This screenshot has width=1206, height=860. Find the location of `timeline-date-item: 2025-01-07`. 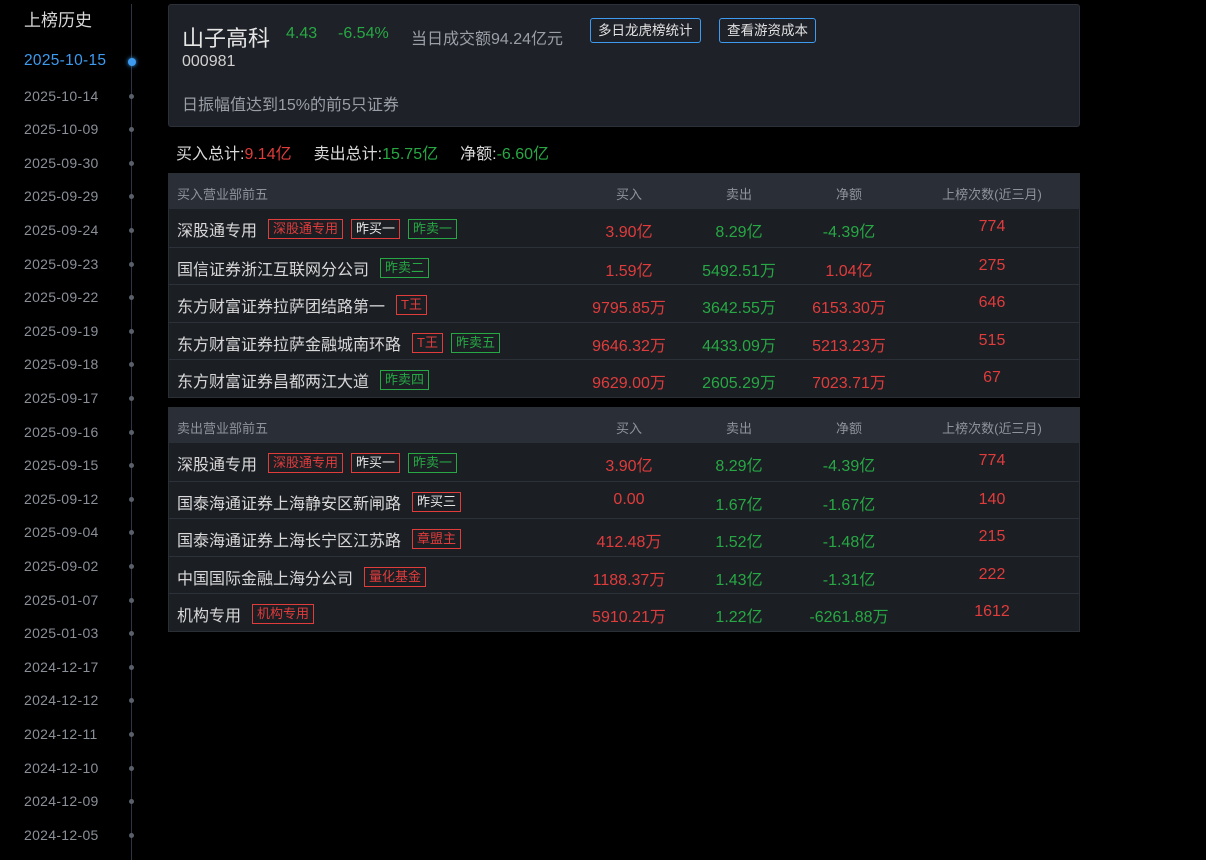

timeline-date-item: 2025-01-07 is located at coordinates (70, 600).